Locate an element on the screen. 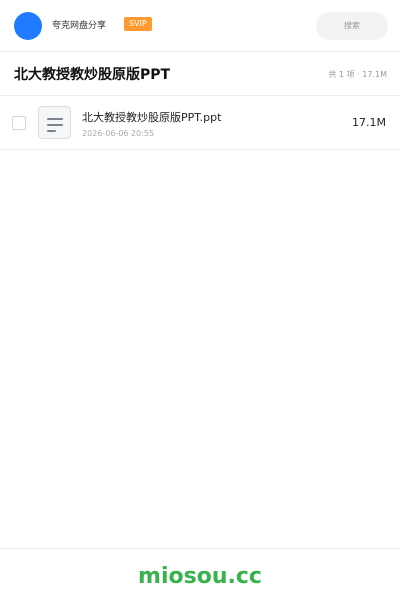 The width and height of the screenshot is (400, 600). avatar is located at coordinates (28, 26).